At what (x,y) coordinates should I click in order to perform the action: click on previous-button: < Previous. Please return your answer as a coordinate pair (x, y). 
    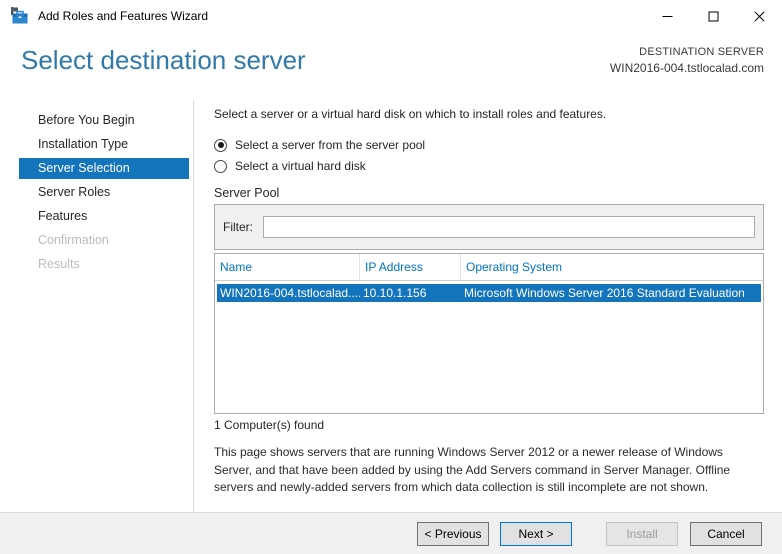
    Looking at the image, I should click on (453, 534).